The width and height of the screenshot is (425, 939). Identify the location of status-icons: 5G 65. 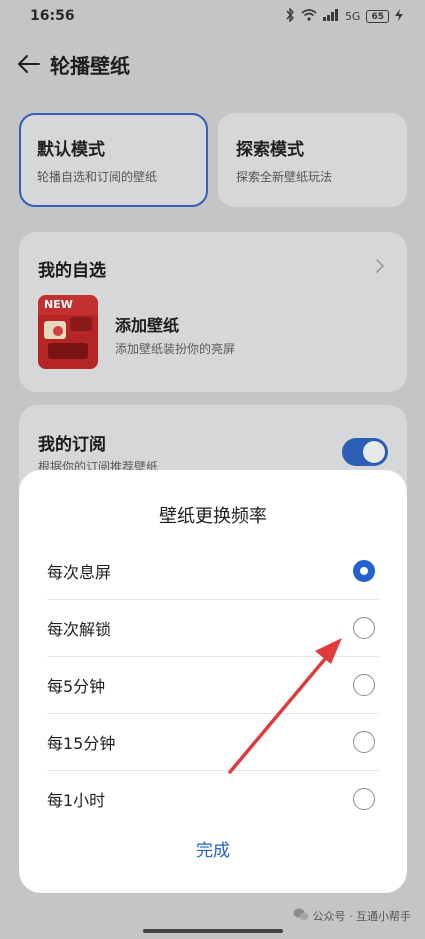
(344, 15).